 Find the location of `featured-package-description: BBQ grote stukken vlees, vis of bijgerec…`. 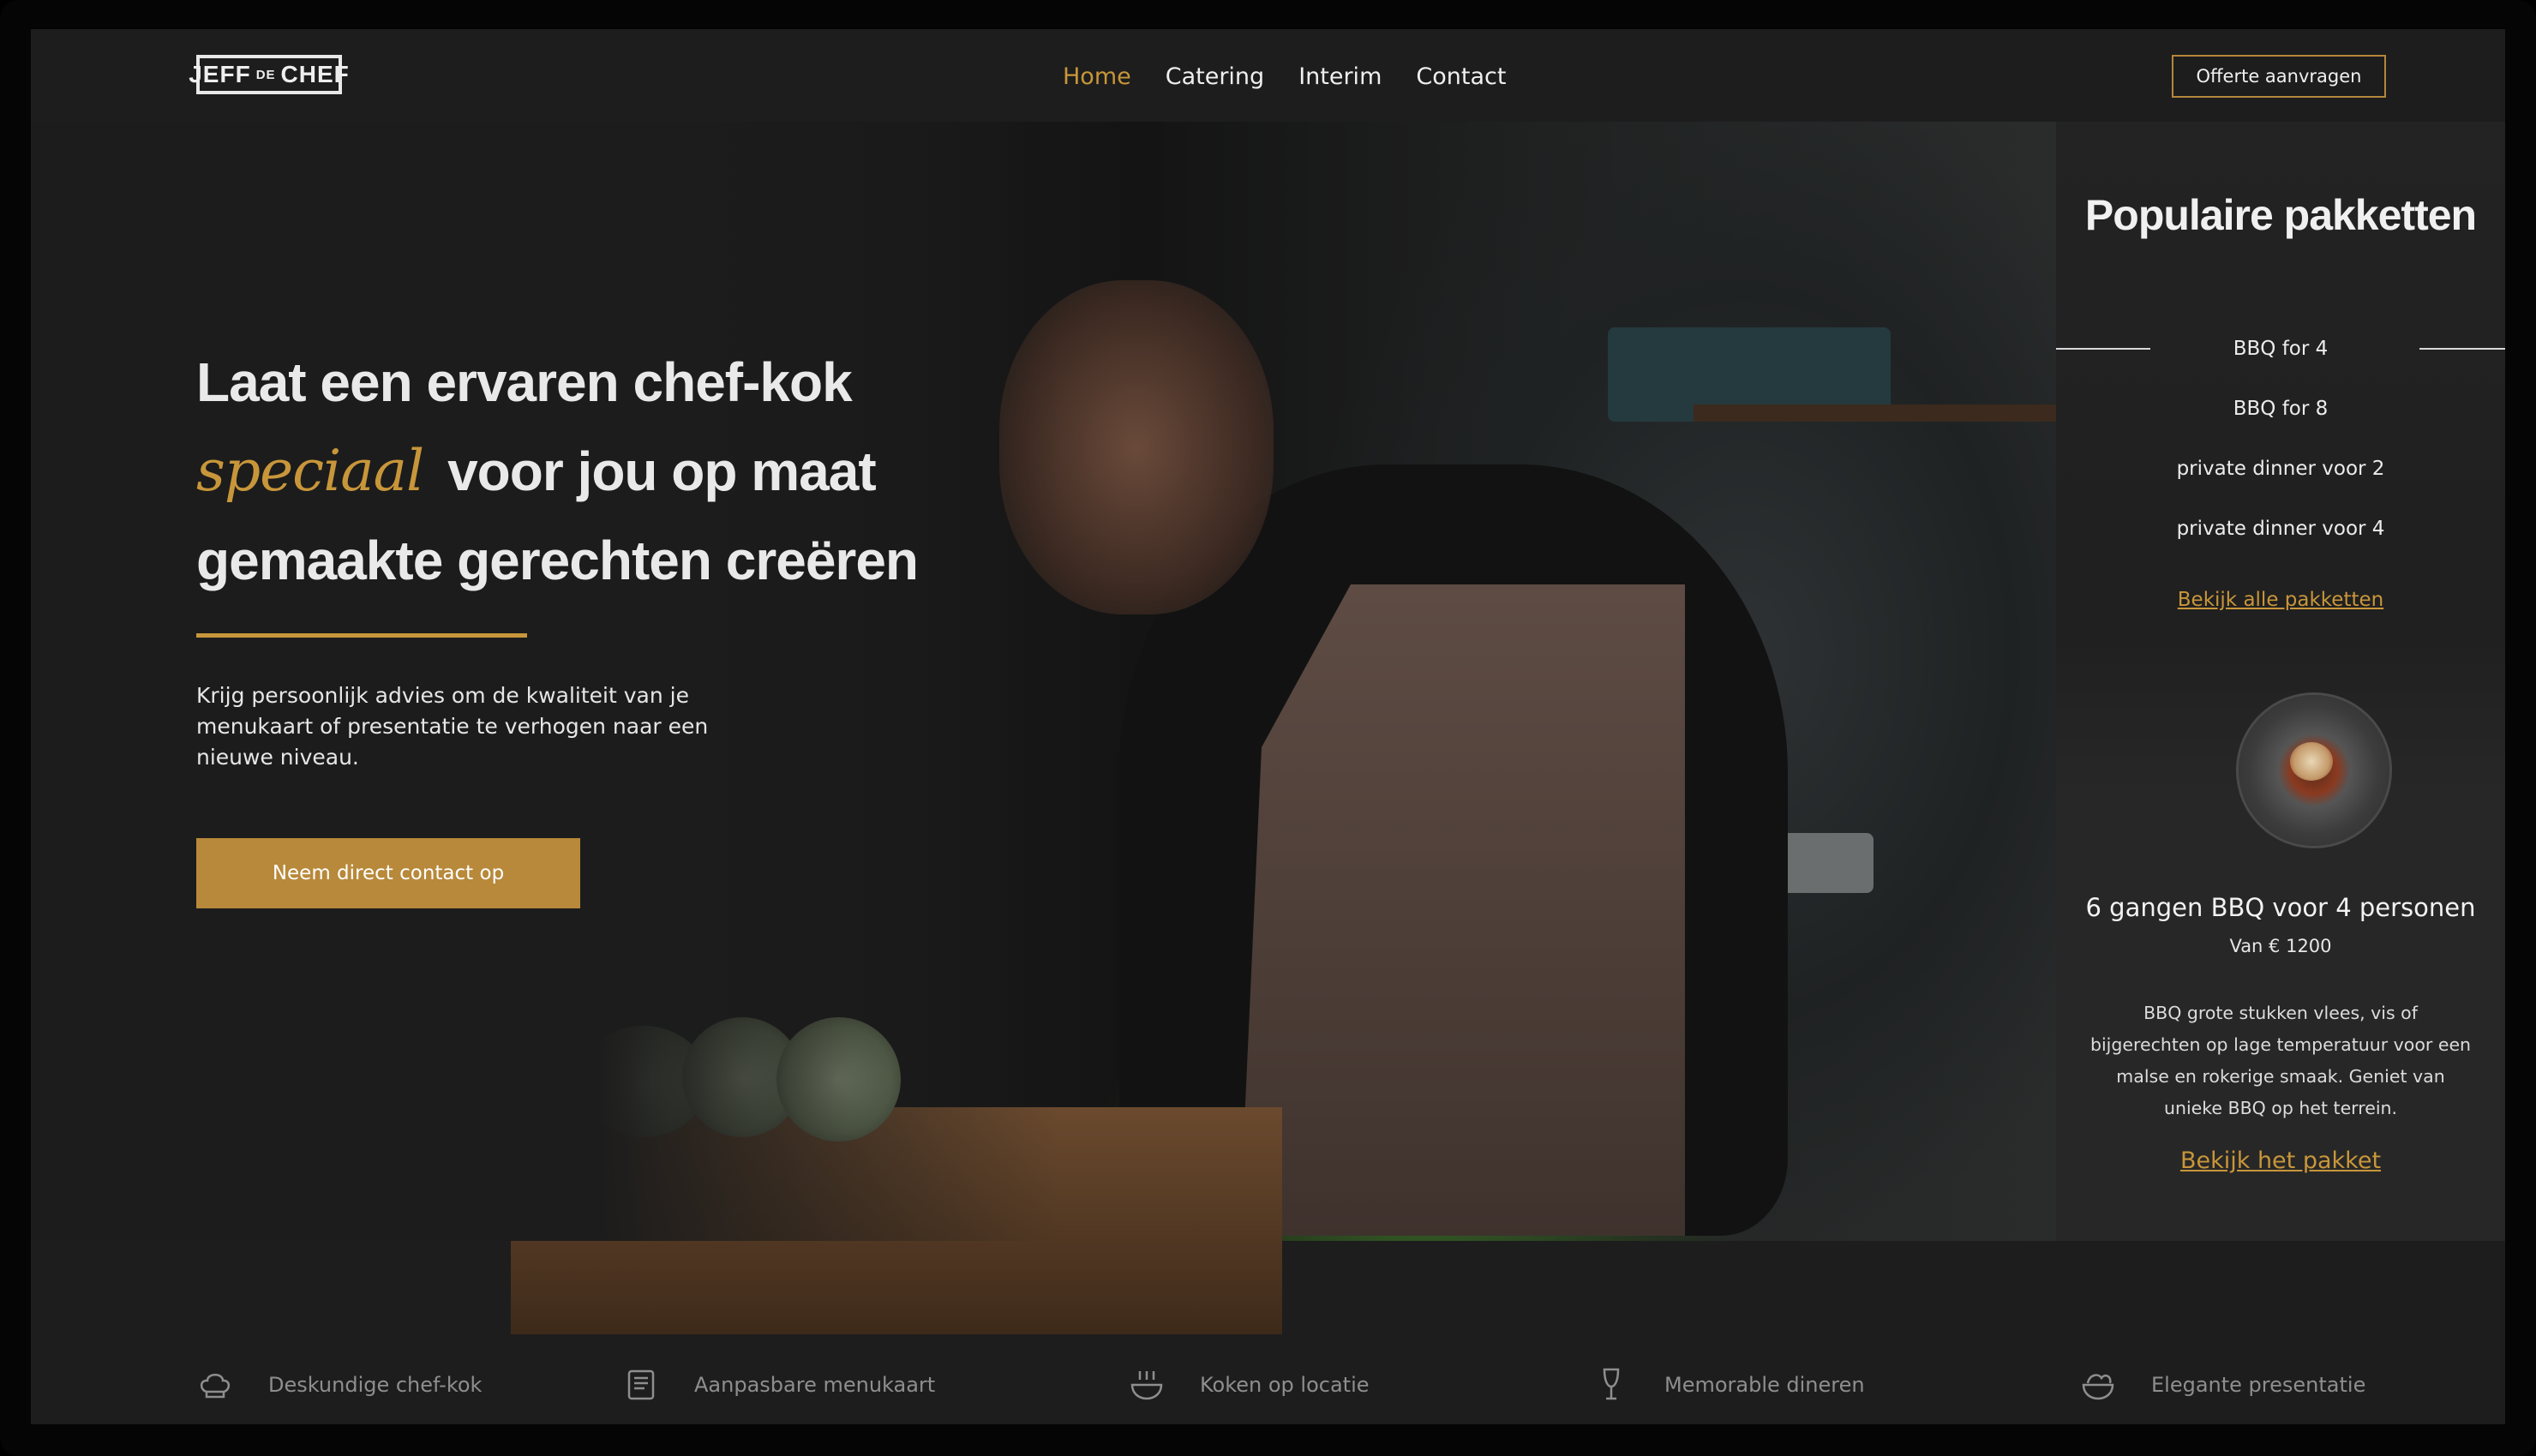

featured-package-description: BBQ grote stukken vlees, vis of bijgerec… is located at coordinates (2280, 1061).